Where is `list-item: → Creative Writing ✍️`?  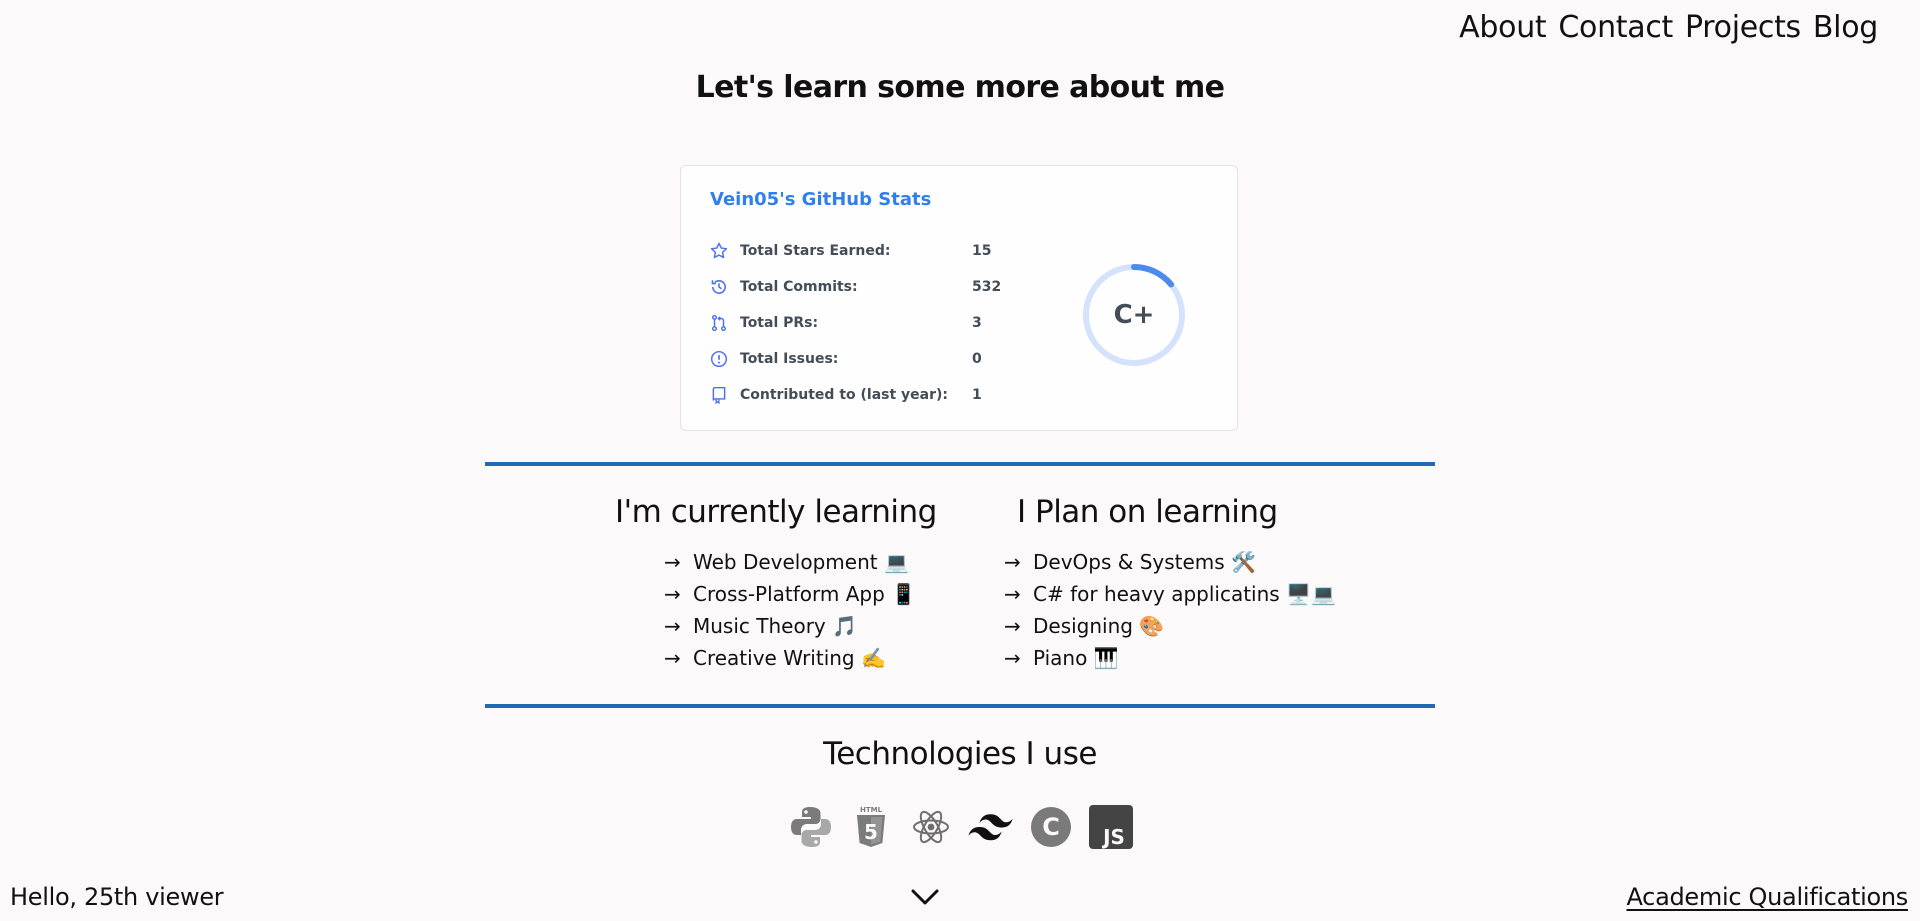 list-item: → Creative Writing ✍️ is located at coordinates (790, 660).